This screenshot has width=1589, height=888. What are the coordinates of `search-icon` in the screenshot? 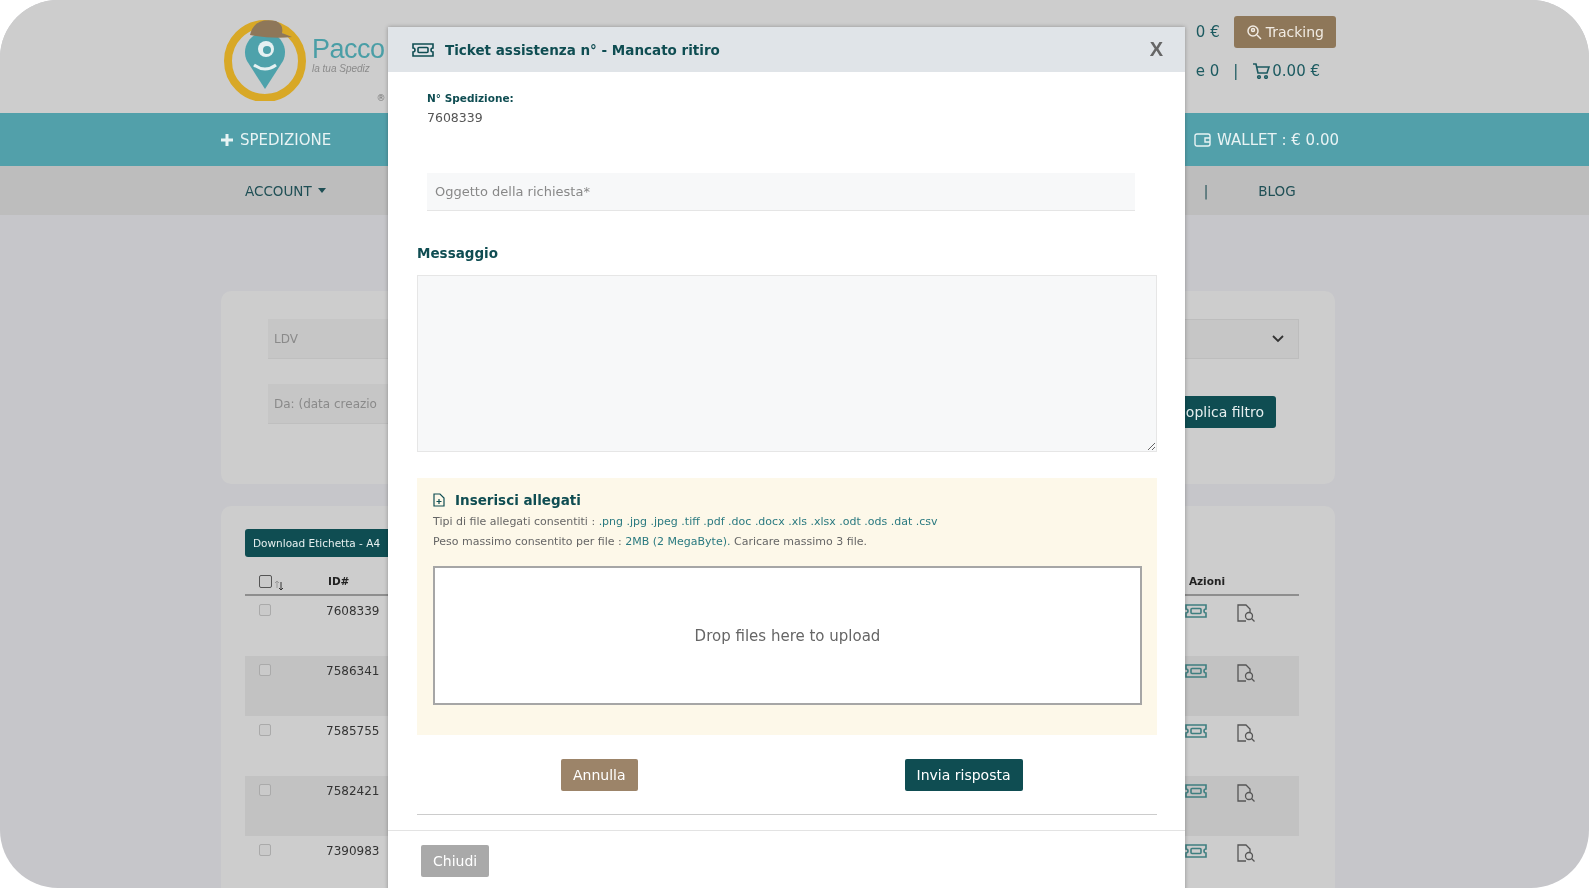 It's located at (1253, 32).